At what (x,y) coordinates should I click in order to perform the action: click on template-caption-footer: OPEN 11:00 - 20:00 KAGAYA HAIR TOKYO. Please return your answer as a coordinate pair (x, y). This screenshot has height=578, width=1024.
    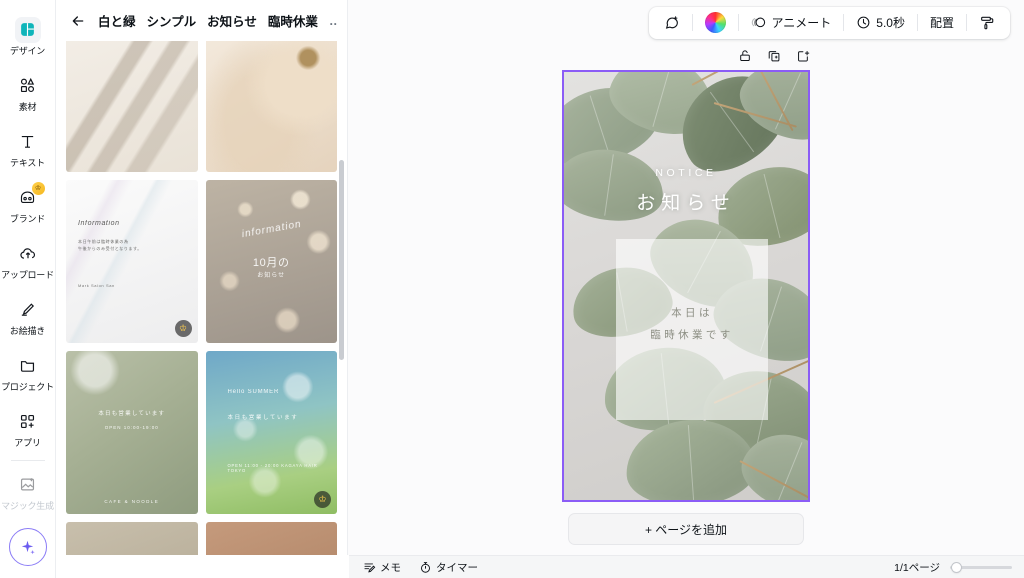
    Looking at the image, I should click on (272, 468).